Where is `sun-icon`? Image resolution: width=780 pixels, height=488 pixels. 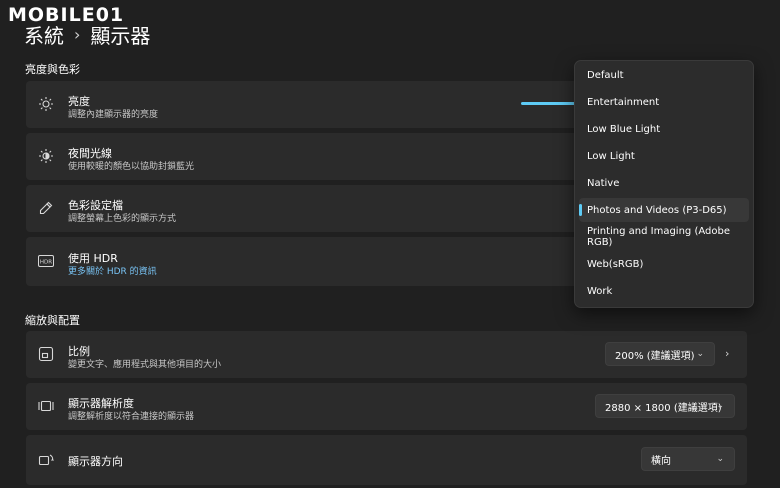
sun-icon is located at coordinates (46, 104).